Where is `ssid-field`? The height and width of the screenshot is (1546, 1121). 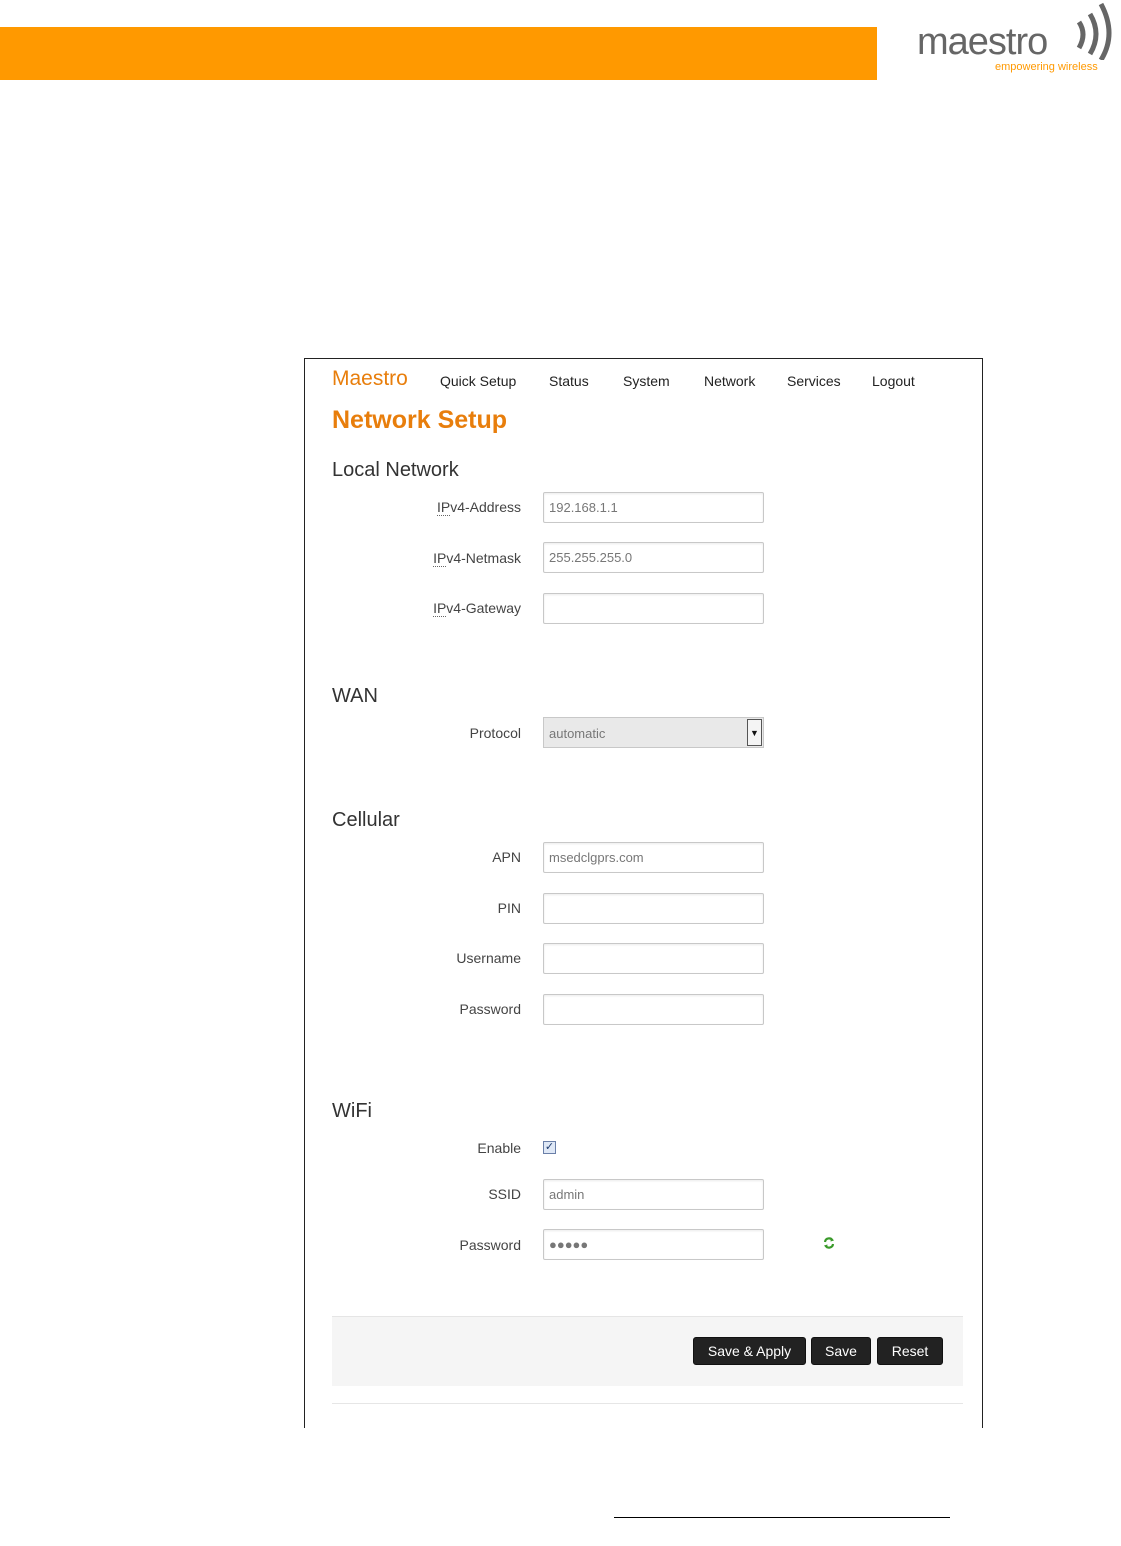
ssid-field is located at coordinates (653, 1194).